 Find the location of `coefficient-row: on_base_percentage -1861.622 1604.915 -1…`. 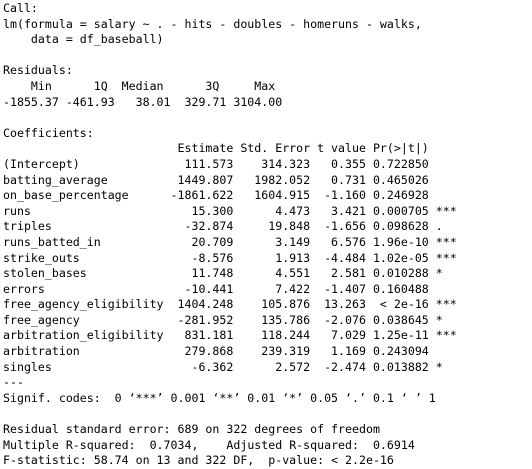

coefficient-row: on_base_percentage -1861.622 1604.915 -1… is located at coordinates (230, 195).